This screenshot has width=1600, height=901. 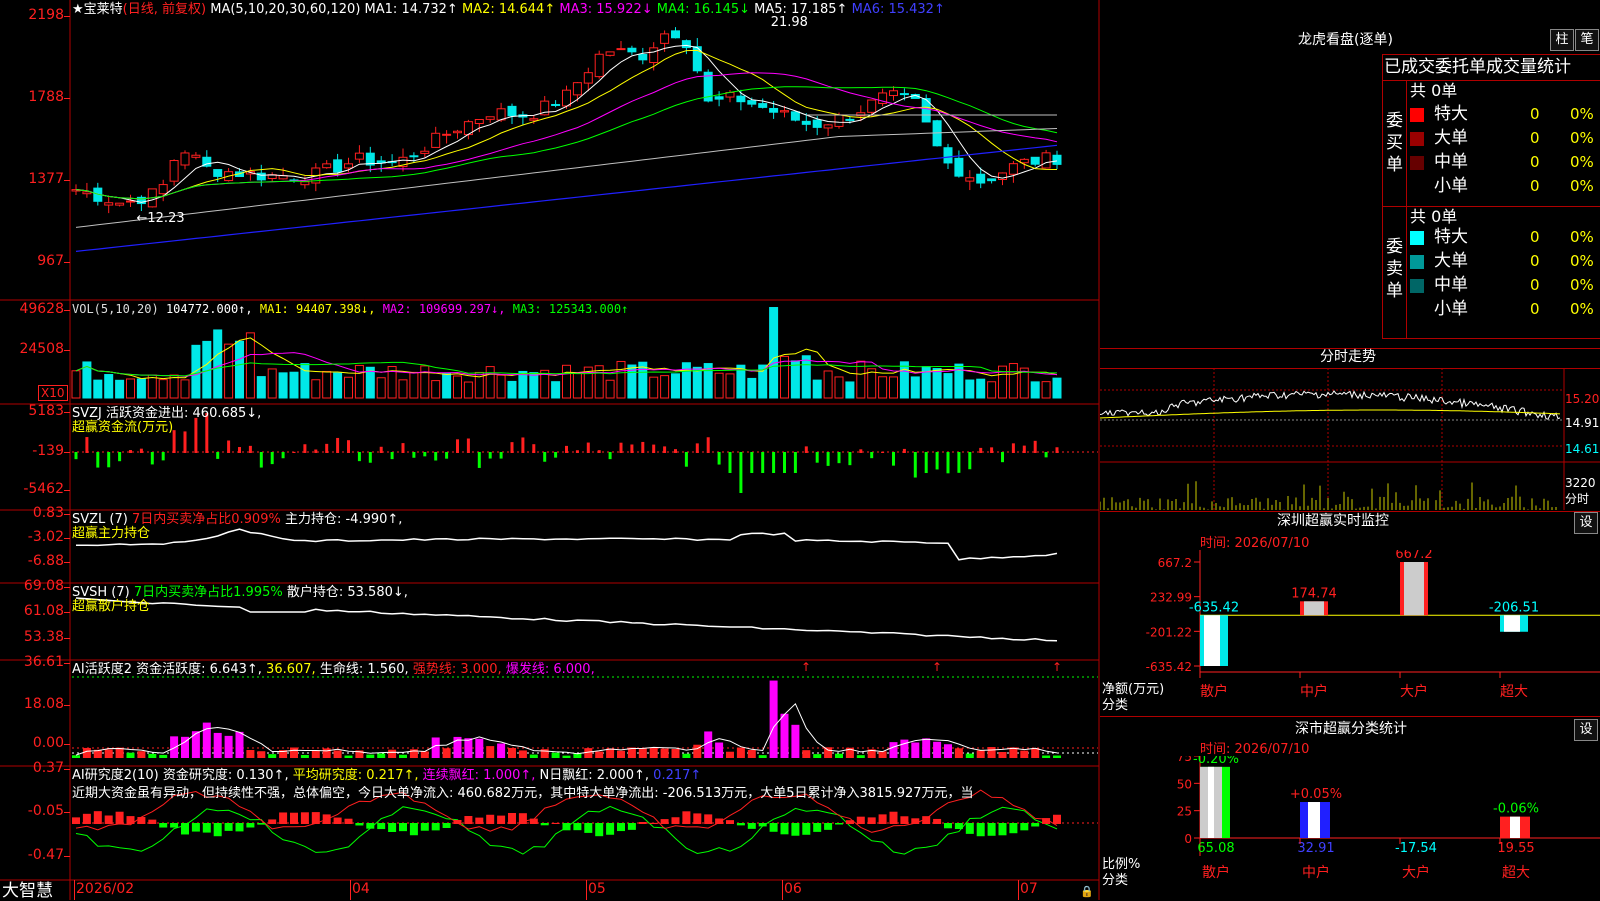 What do you see at coordinates (78, 9) in the screenshot?
I see `star-icon: ★` at bounding box center [78, 9].